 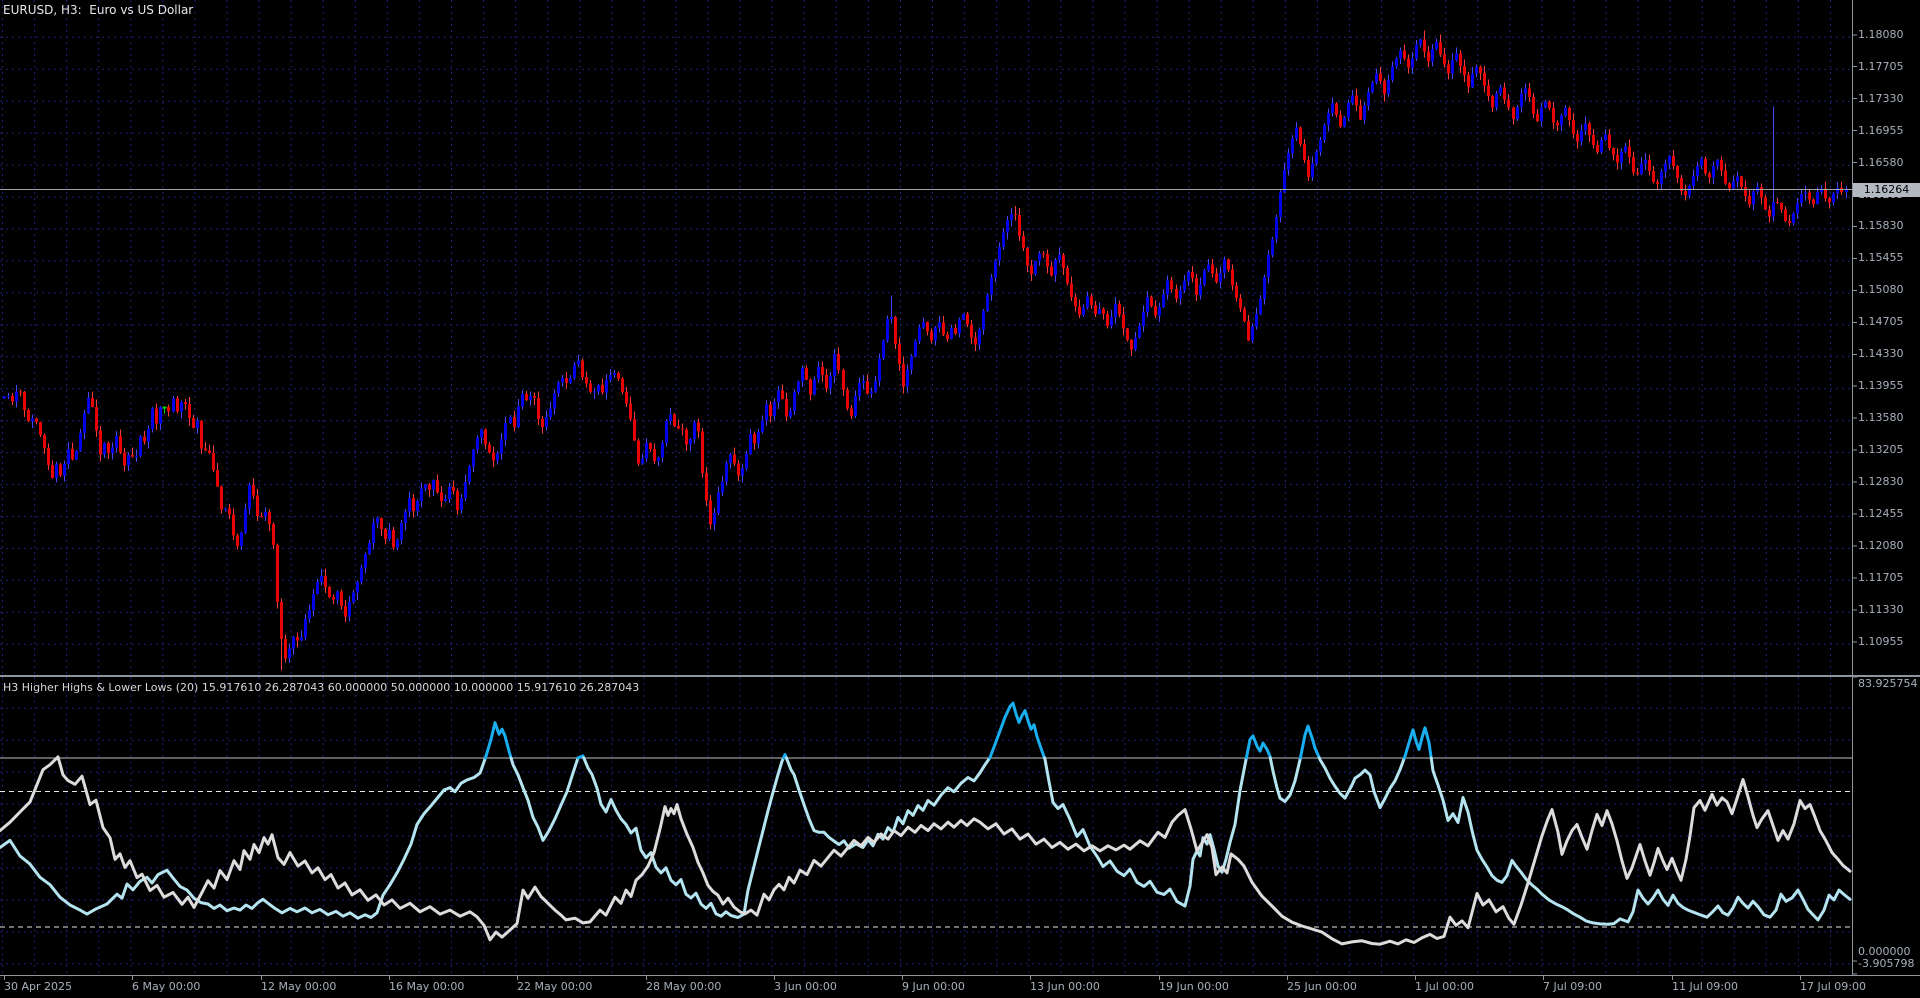 What do you see at coordinates (1881, 225) in the screenshot?
I see `price-axis-label: 1.15830` at bounding box center [1881, 225].